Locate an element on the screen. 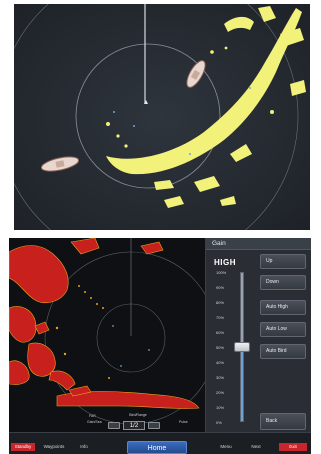 Image resolution: width=321 pixels, height=454 pixels. nav-standby-button: Standby is located at coordinates (23, 447).